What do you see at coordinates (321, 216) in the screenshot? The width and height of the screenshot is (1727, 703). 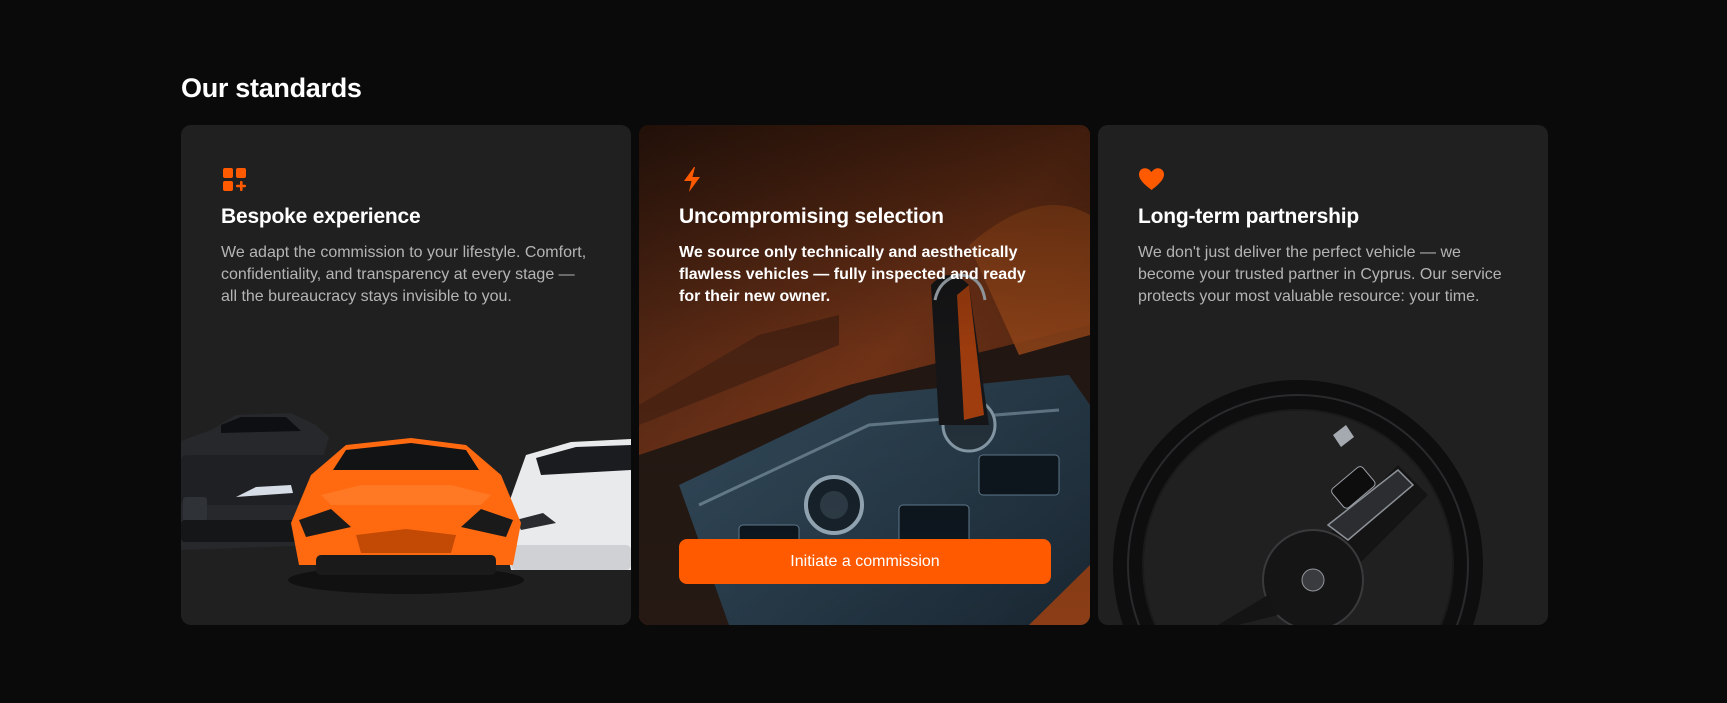 I see `card-title: Bespoke experience` at bounding box center [321, 216].